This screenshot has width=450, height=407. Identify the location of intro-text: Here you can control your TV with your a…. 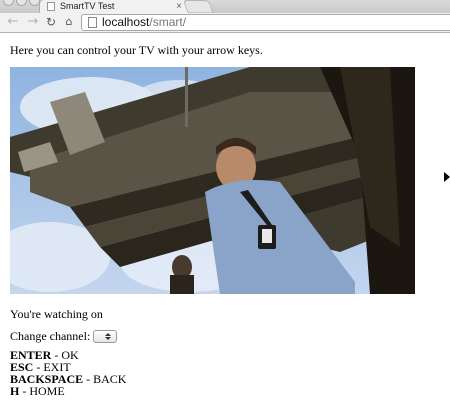
(136, 50).